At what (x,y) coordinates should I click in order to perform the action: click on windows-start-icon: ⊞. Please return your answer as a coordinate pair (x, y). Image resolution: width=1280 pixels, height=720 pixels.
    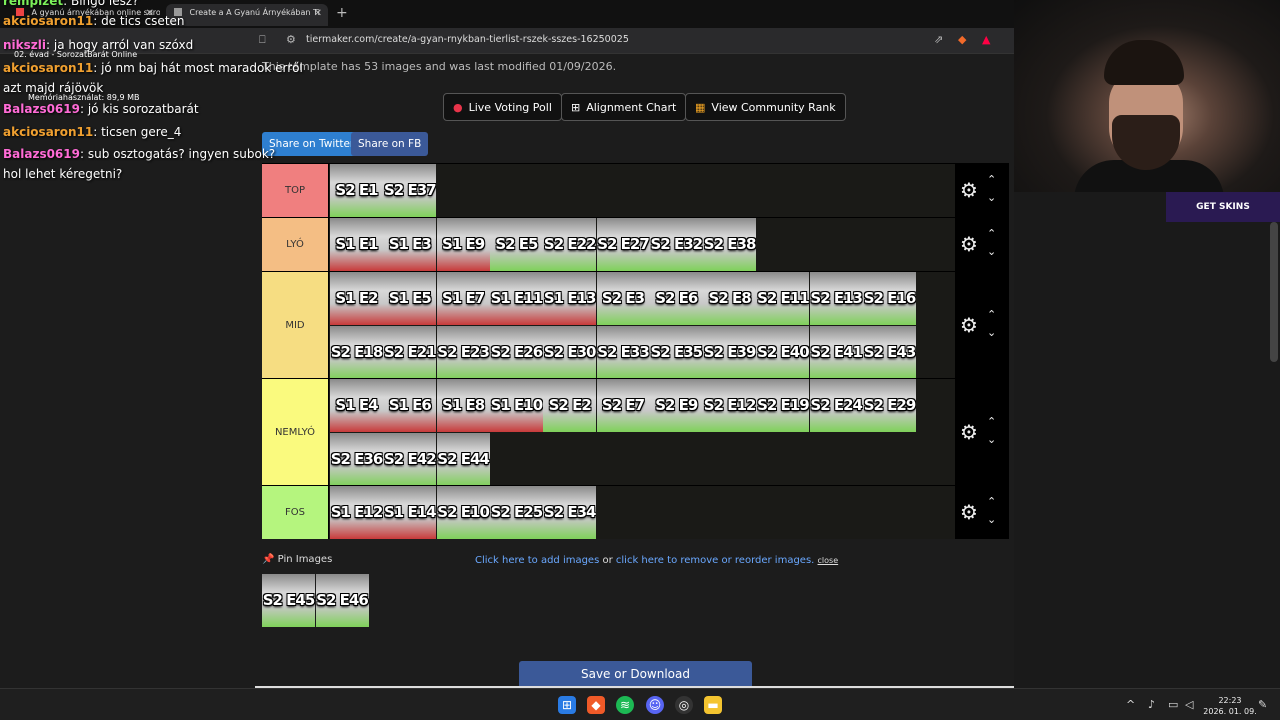
    Looking at the image, I should click on (567, 705).